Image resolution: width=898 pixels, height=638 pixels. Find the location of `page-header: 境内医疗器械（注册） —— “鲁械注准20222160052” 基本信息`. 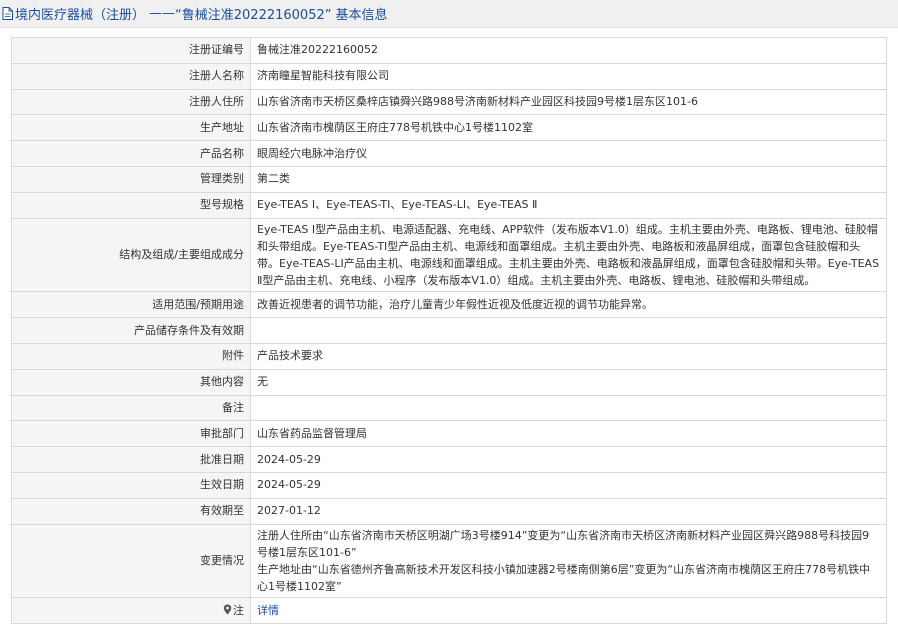

page-header: 境内医疗器械（注册） —— “鲁械注准20222160052” 基本信息 is located at coordinates (449, 14).